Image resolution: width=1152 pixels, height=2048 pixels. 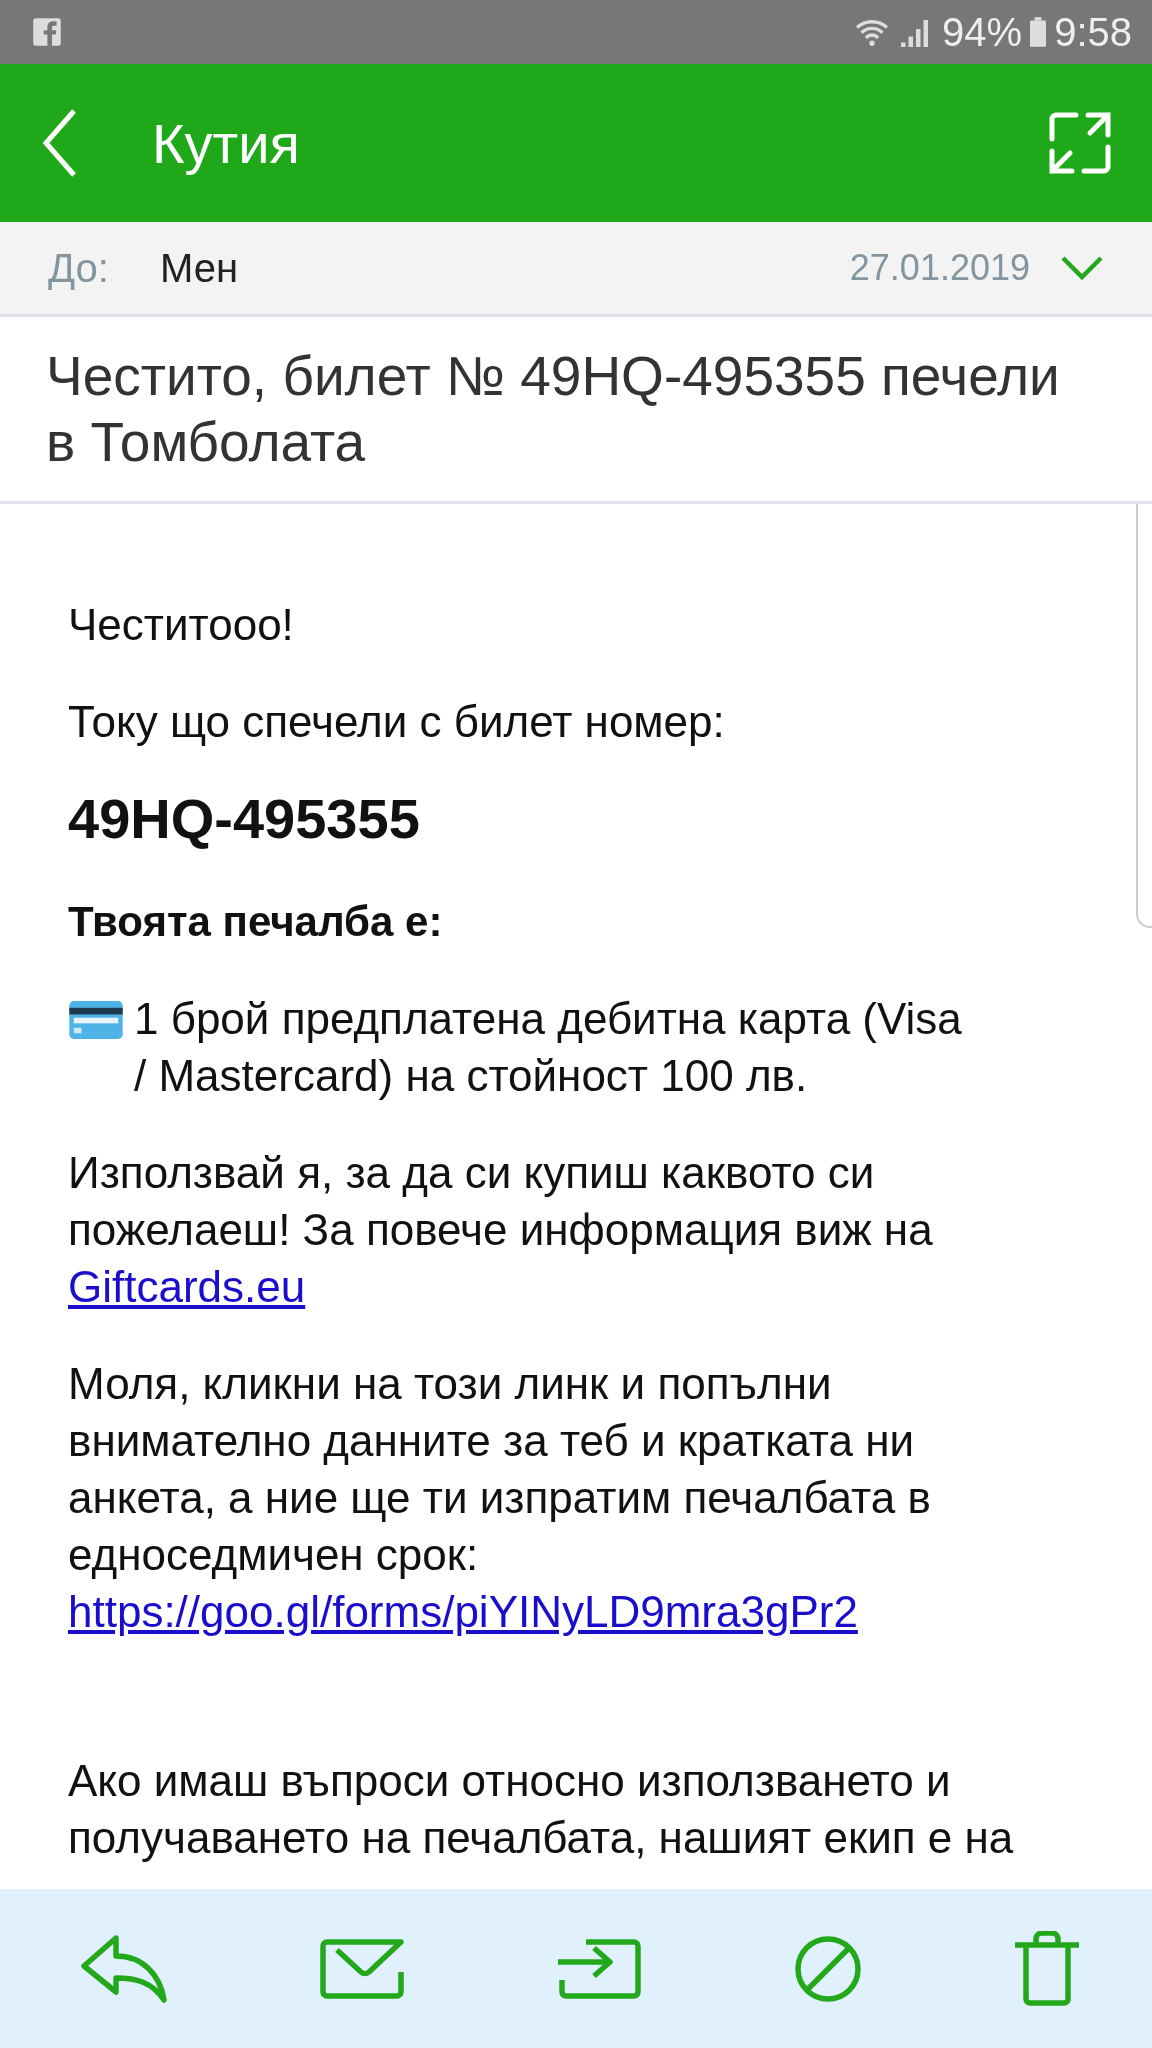 I want to click on battery-icon, so click(x=1038, y=32).